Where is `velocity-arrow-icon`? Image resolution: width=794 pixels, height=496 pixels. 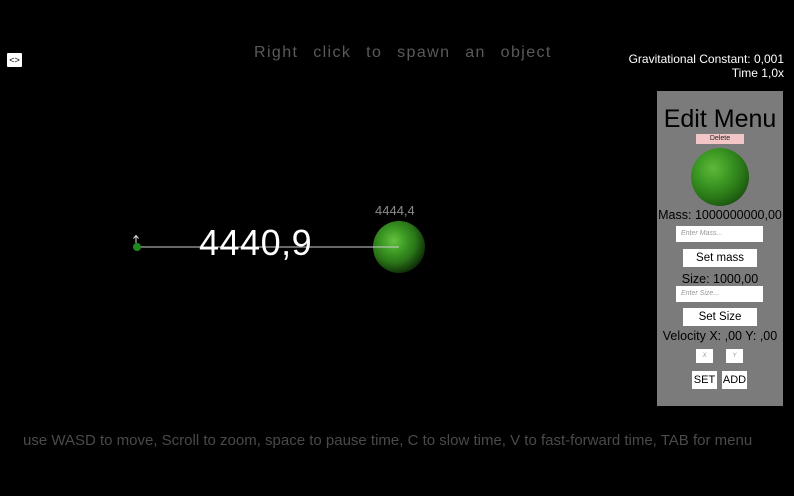 velocity-arrow-icon is located at coordinates (136, 238).